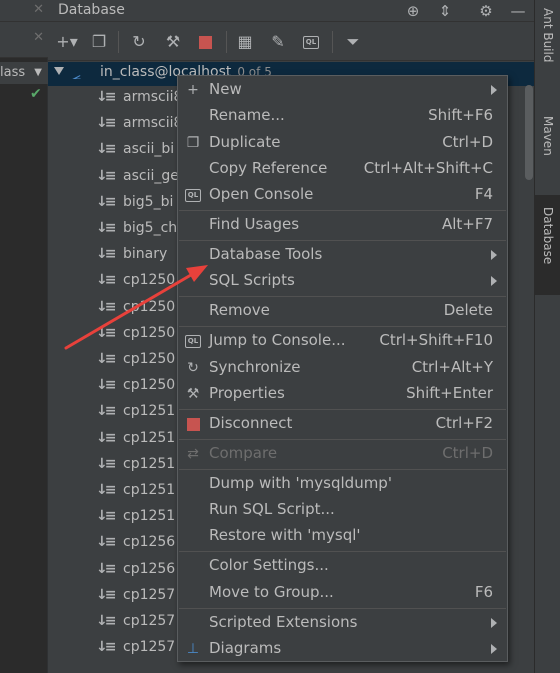 The height and width of the screenshot is (673, 560). Describe the element at coordinates (548, 236) in the screenshot. I see `tab-label: Database` at that location.